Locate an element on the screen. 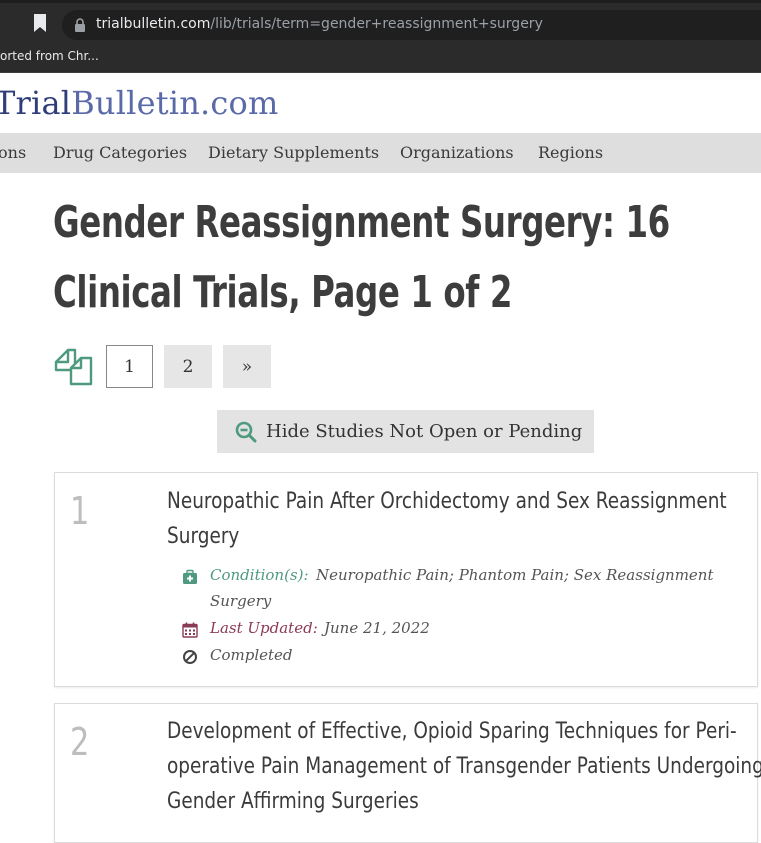 The image size is (761, 843). hide-studies-label: Hide Studies Not Open or Pending is located at coordinates (424, 431).